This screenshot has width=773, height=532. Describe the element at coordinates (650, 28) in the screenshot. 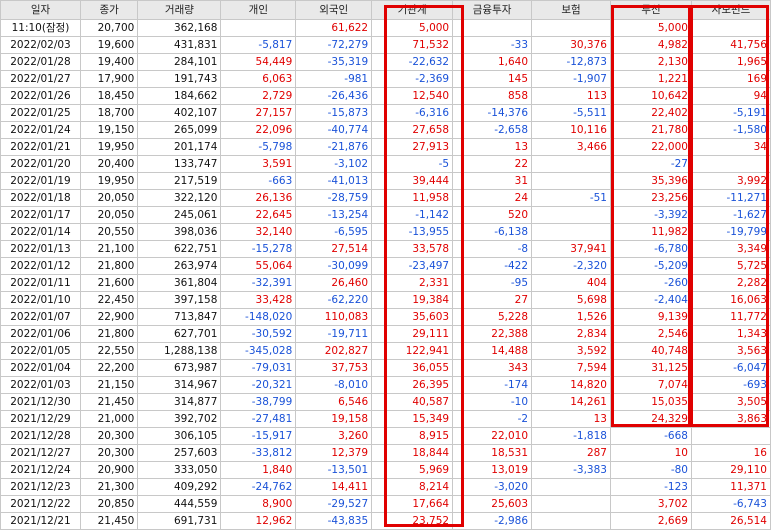

I see `value-cell: 5,000` at that location.